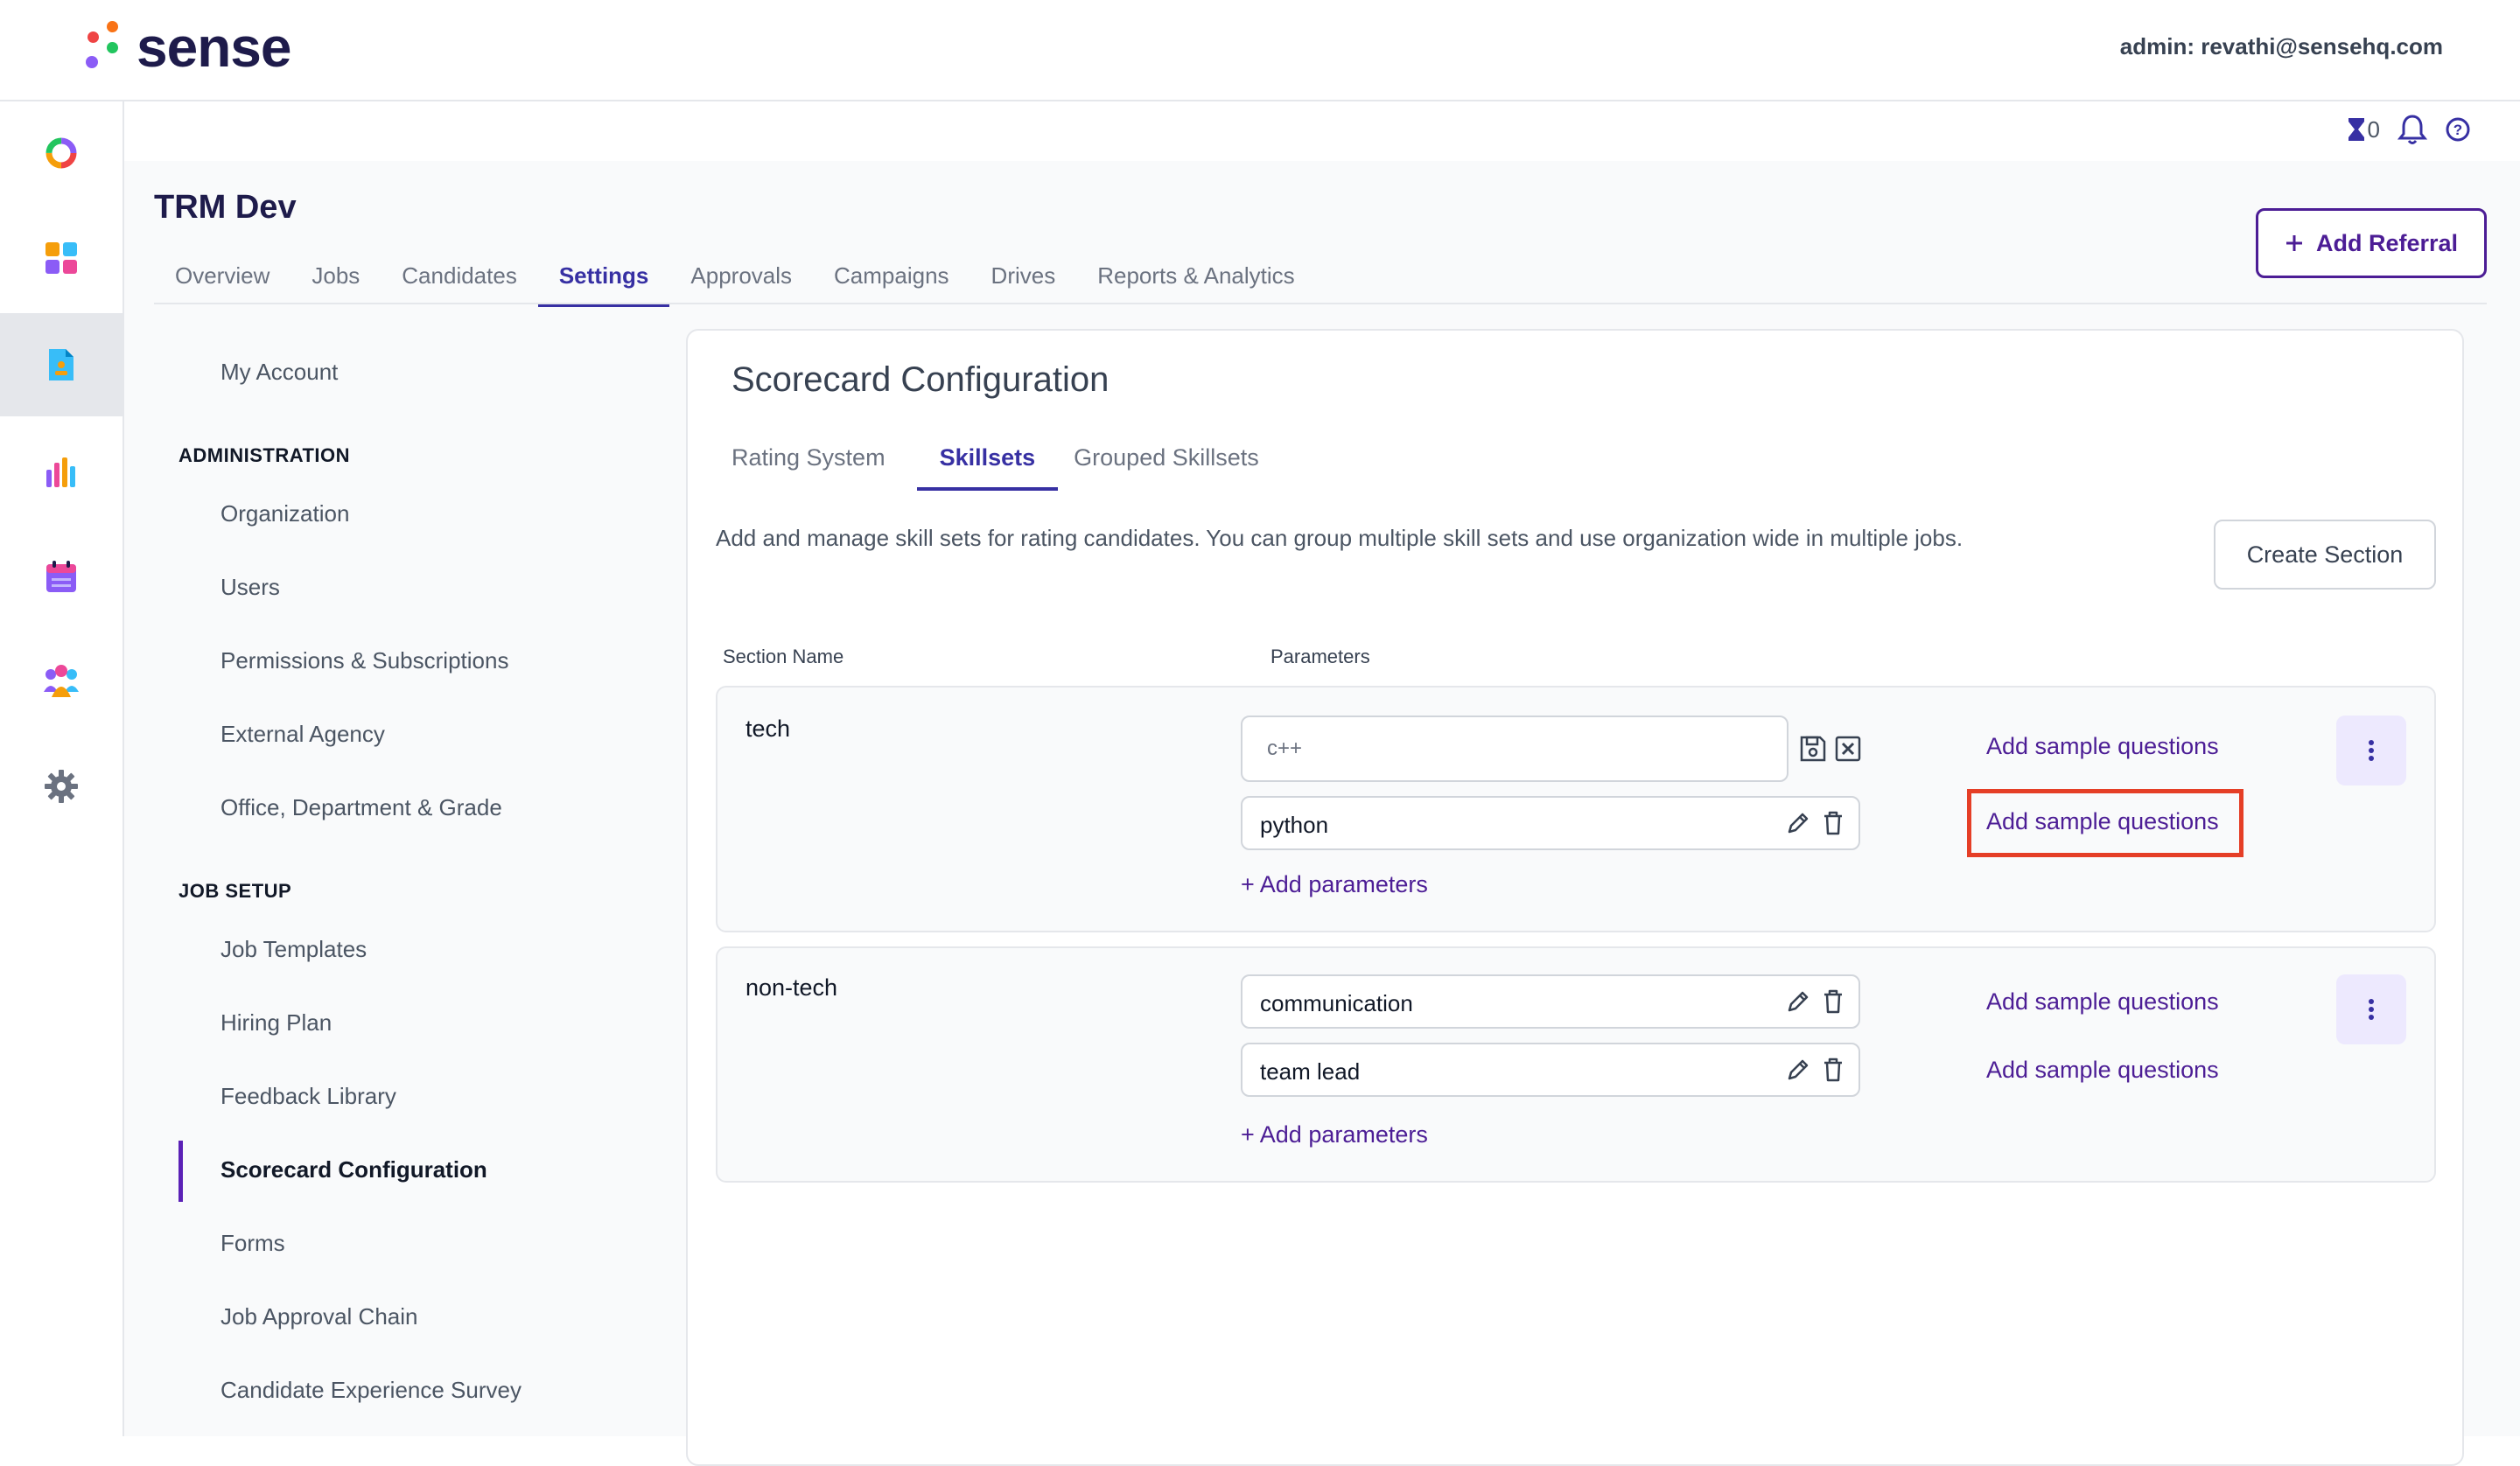 The image size is (2520, 1466). I want to click on section-name: tech, so click(768, 729).